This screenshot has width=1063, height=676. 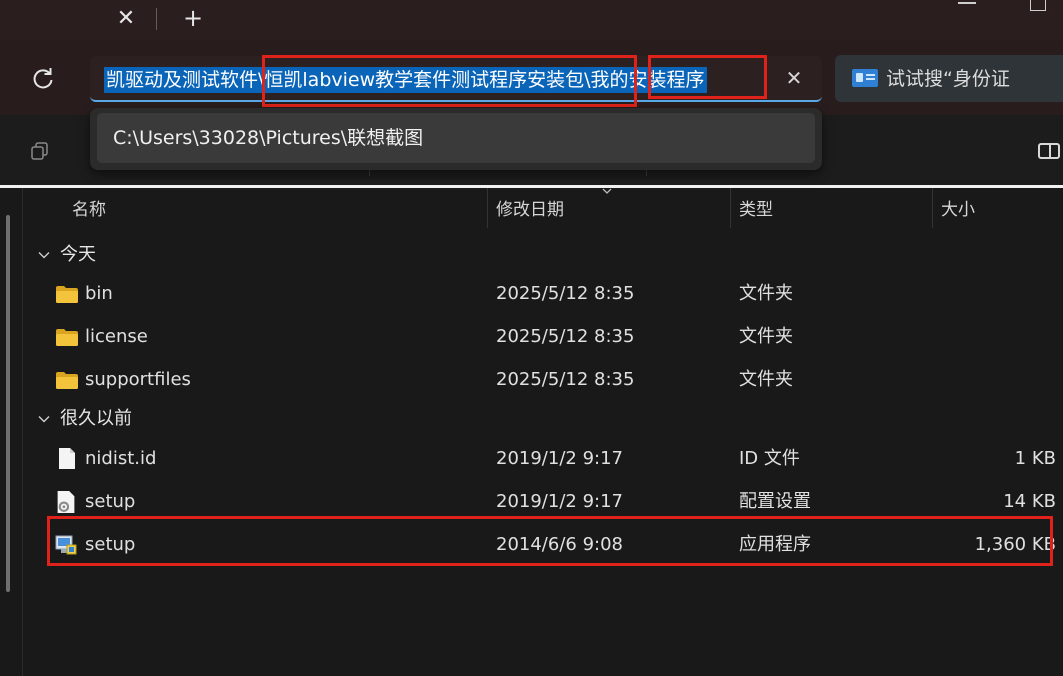 What do you see at coordinates (769, 458) in the screenshot?
I see `file-type: ID 文件` at bounding box center [769, 458].